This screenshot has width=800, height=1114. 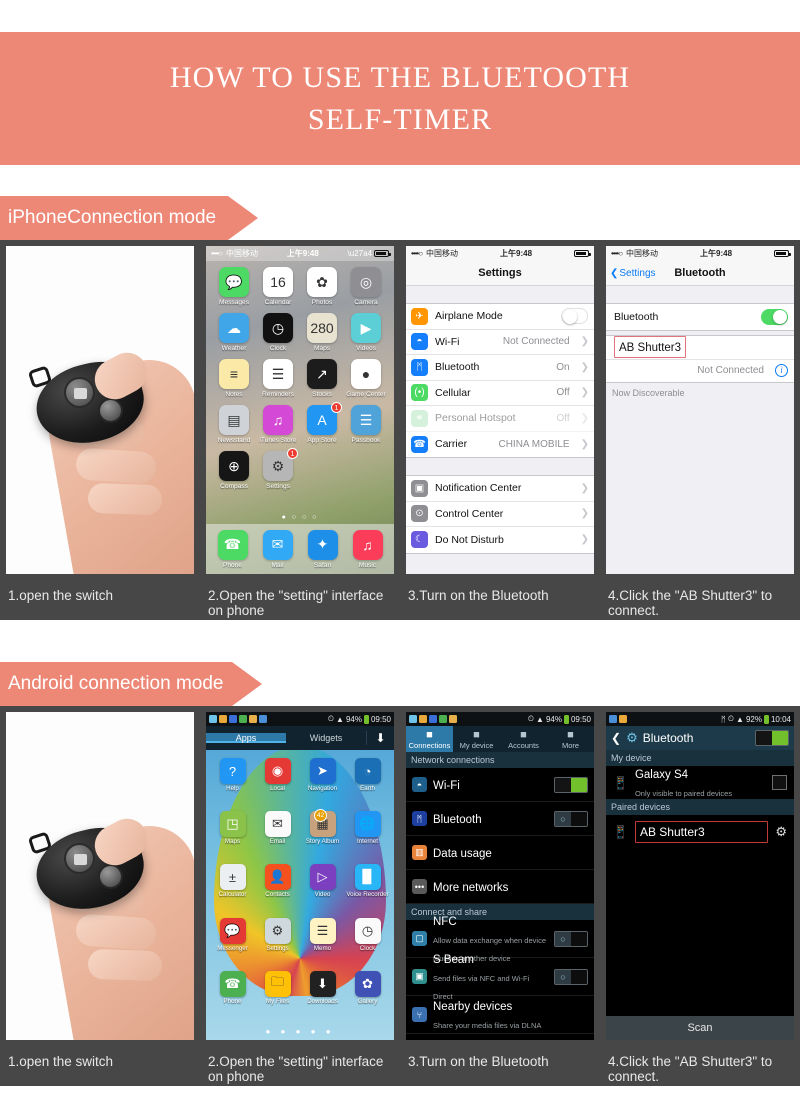 What do you see at coordinates (278, 420) in the screenshot?
I see `itunes-store-icon: ♫` at bounding box center [278, 420].